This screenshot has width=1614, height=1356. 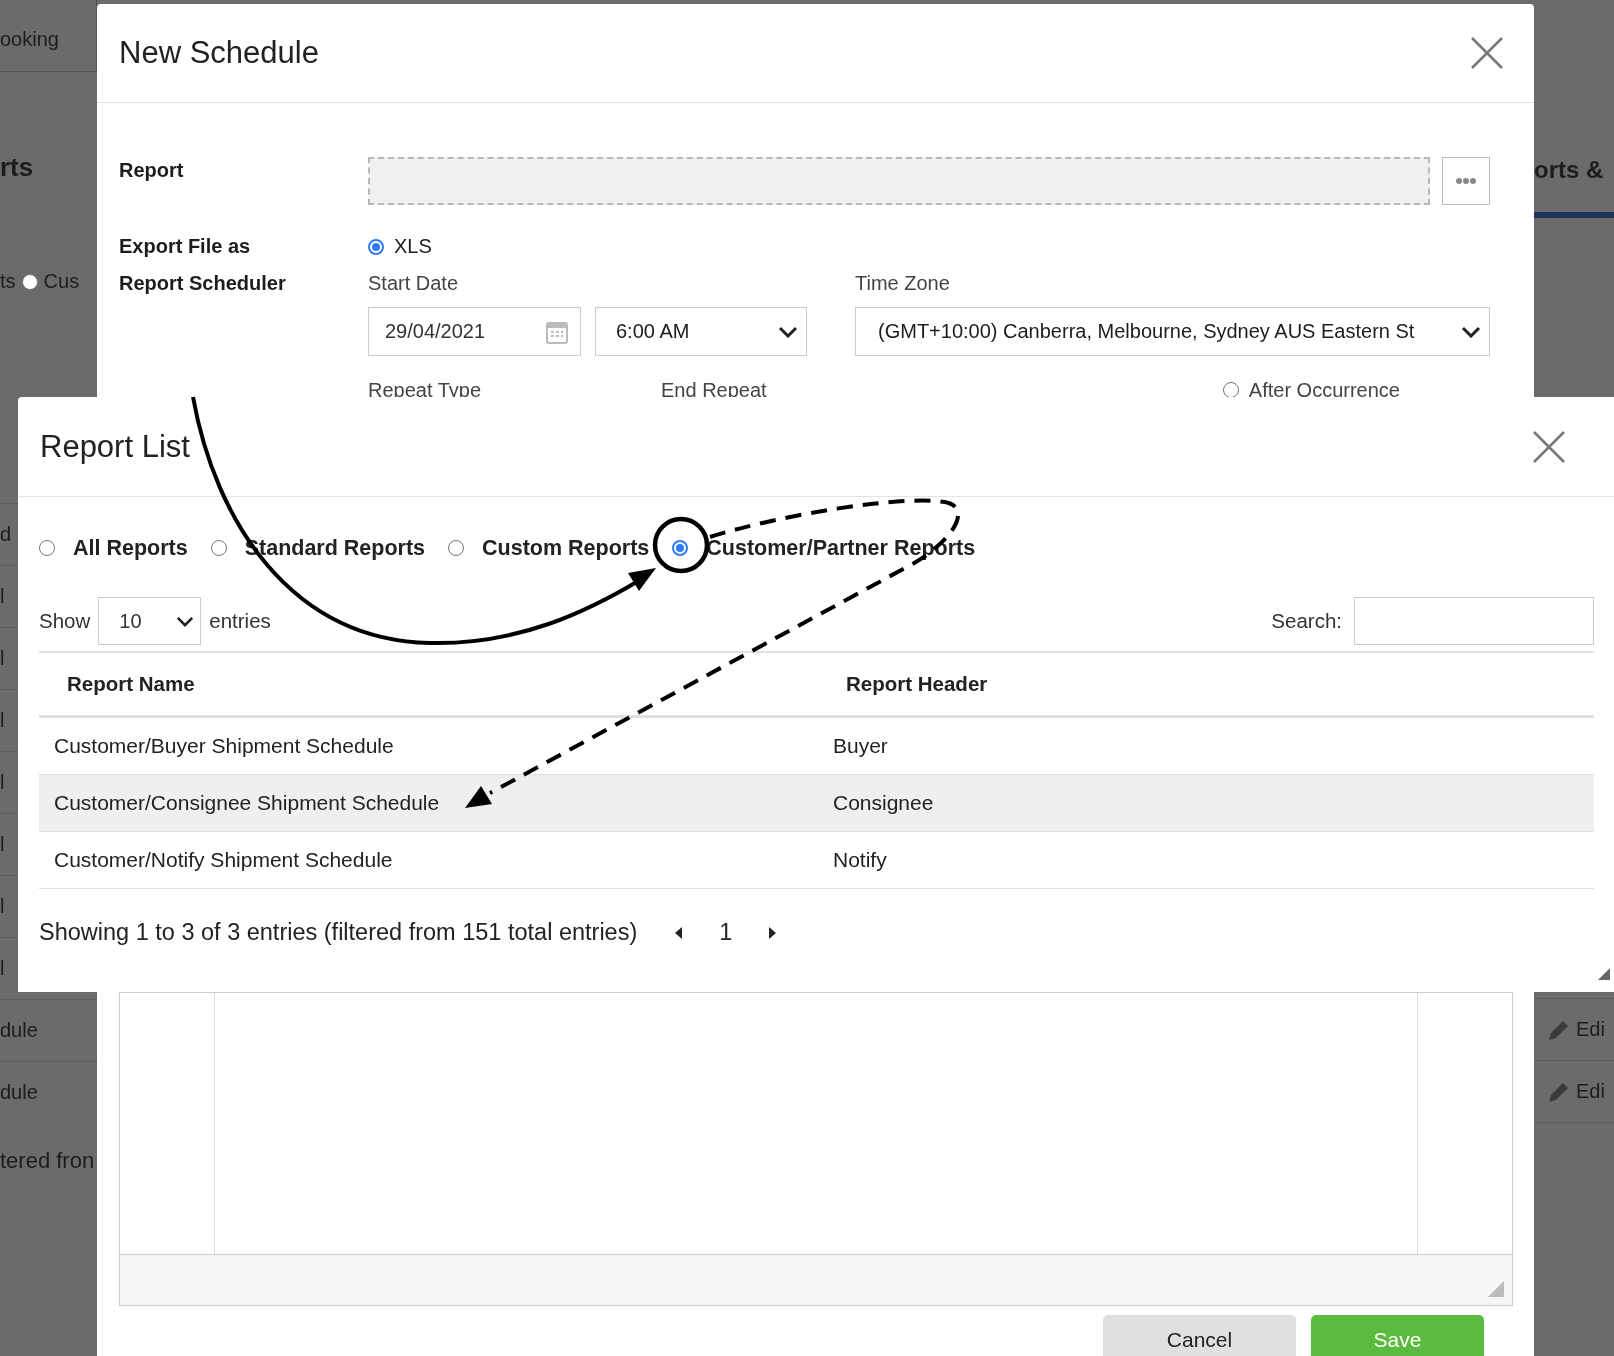 What do you see at coordinates (1324, 390) in the screenshot?
I see `radio-label: After Occurrence` at bounding box center [1324, 390].